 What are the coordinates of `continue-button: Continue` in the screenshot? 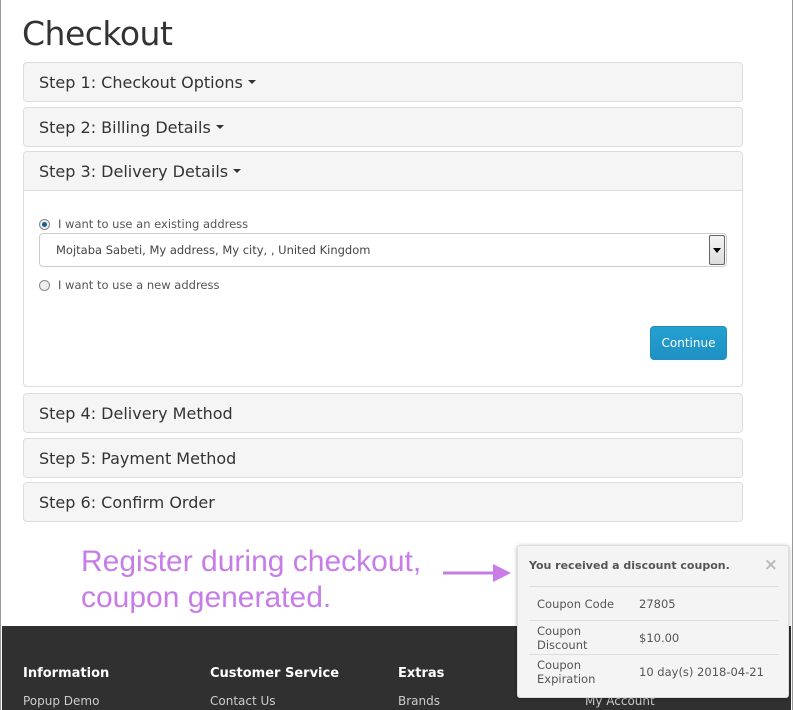 It's located at (688, 343).